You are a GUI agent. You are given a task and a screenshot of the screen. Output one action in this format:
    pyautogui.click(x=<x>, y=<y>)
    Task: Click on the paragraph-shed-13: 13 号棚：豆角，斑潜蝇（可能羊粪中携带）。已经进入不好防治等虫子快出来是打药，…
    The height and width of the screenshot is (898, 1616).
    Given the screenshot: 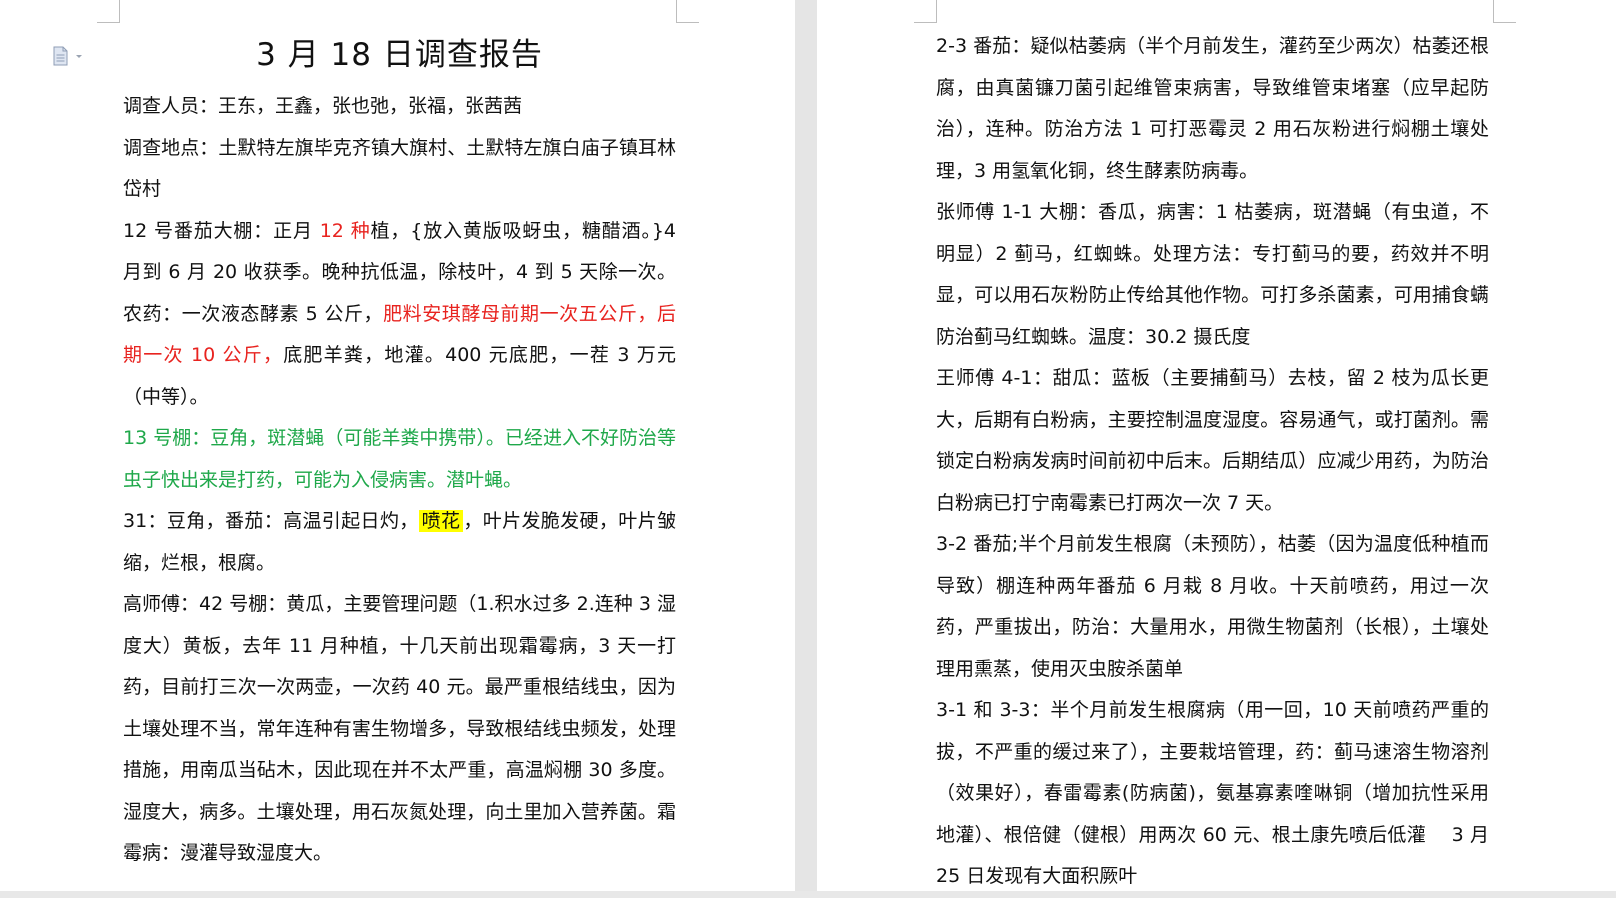 What is the action you would take?
    pyautogui.click(x=399, y=459)
    